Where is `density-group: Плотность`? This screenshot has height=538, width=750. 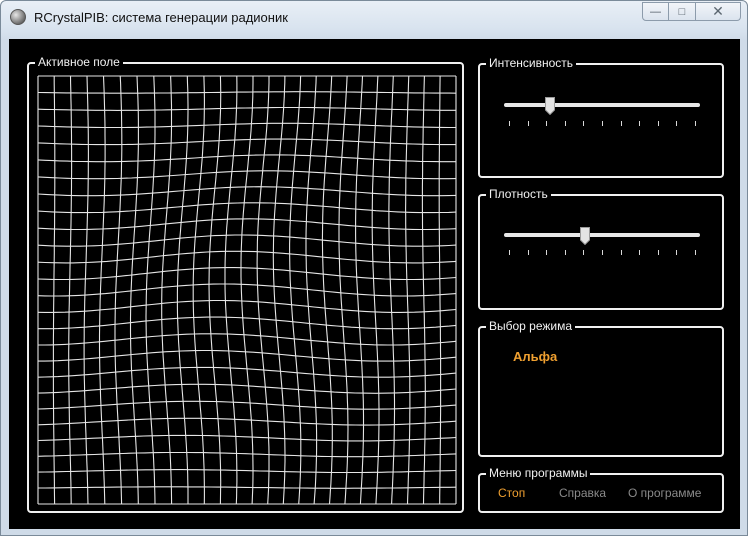 density-group: Плотность is located at coordinates (601, 248).